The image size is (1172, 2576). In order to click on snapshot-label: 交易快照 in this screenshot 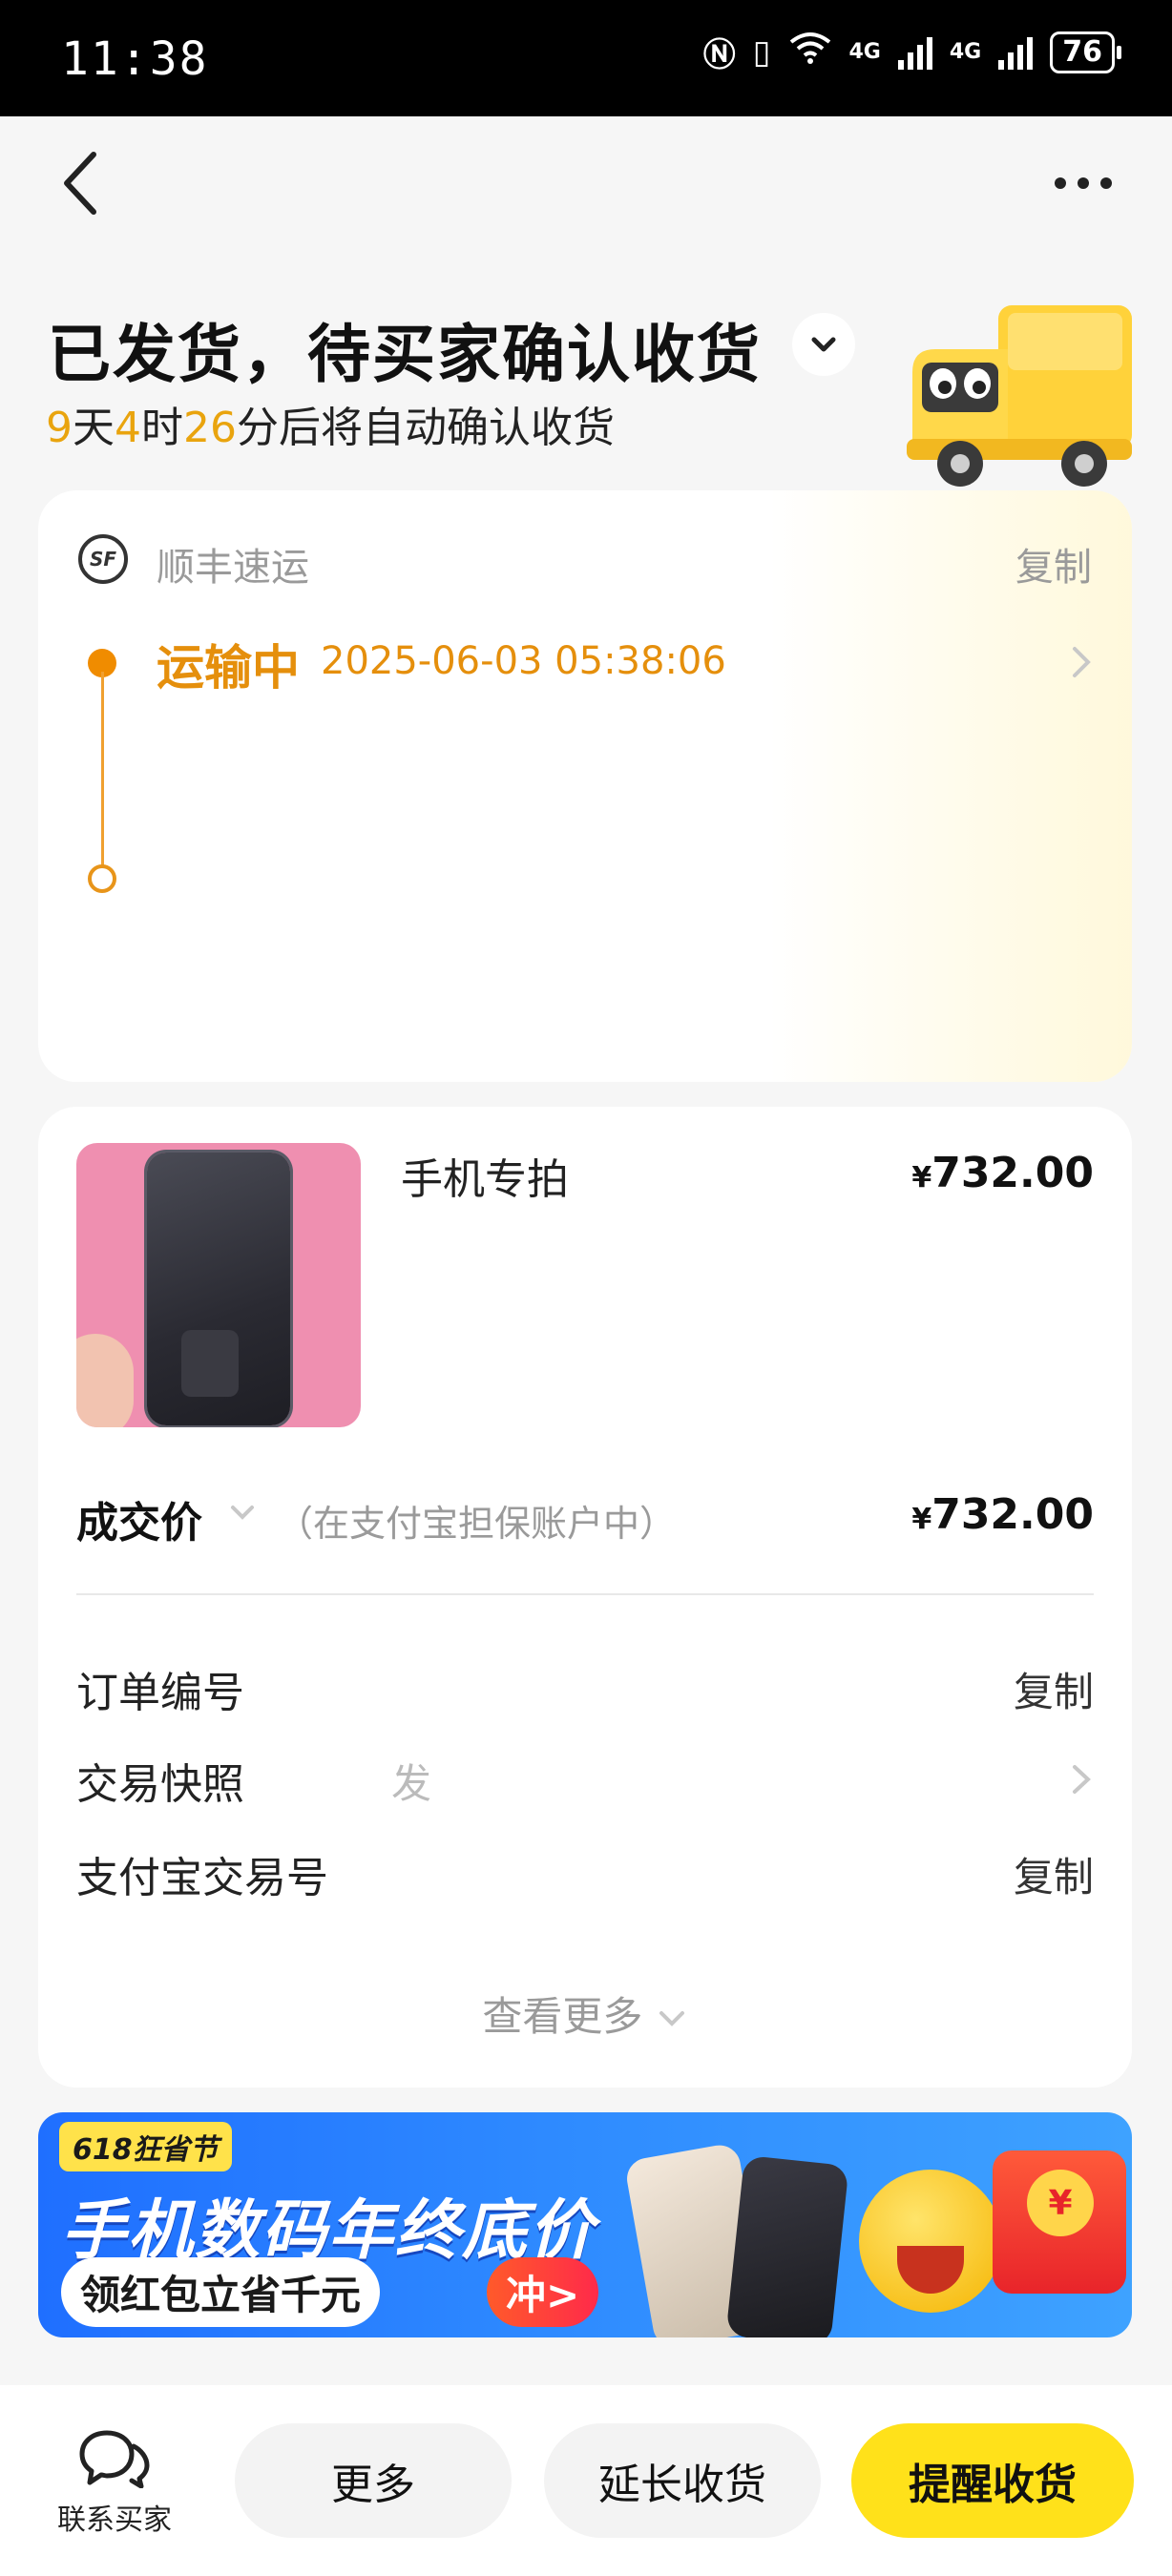, I will do `click(160, 1784)`.